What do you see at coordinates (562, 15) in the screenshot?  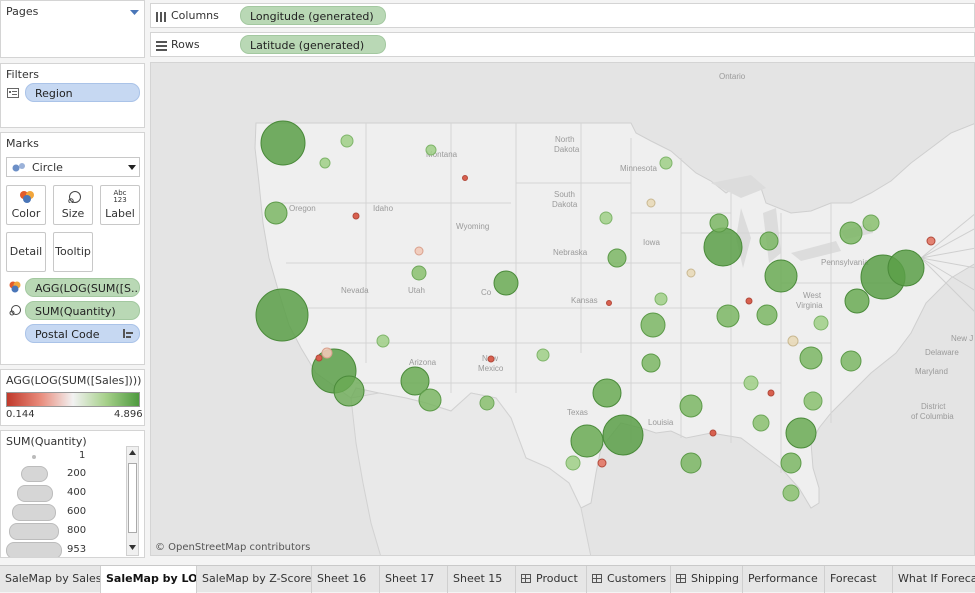 I see `columns-shelf: Columns Longitude (generated)` at bounding box center [562, 15].